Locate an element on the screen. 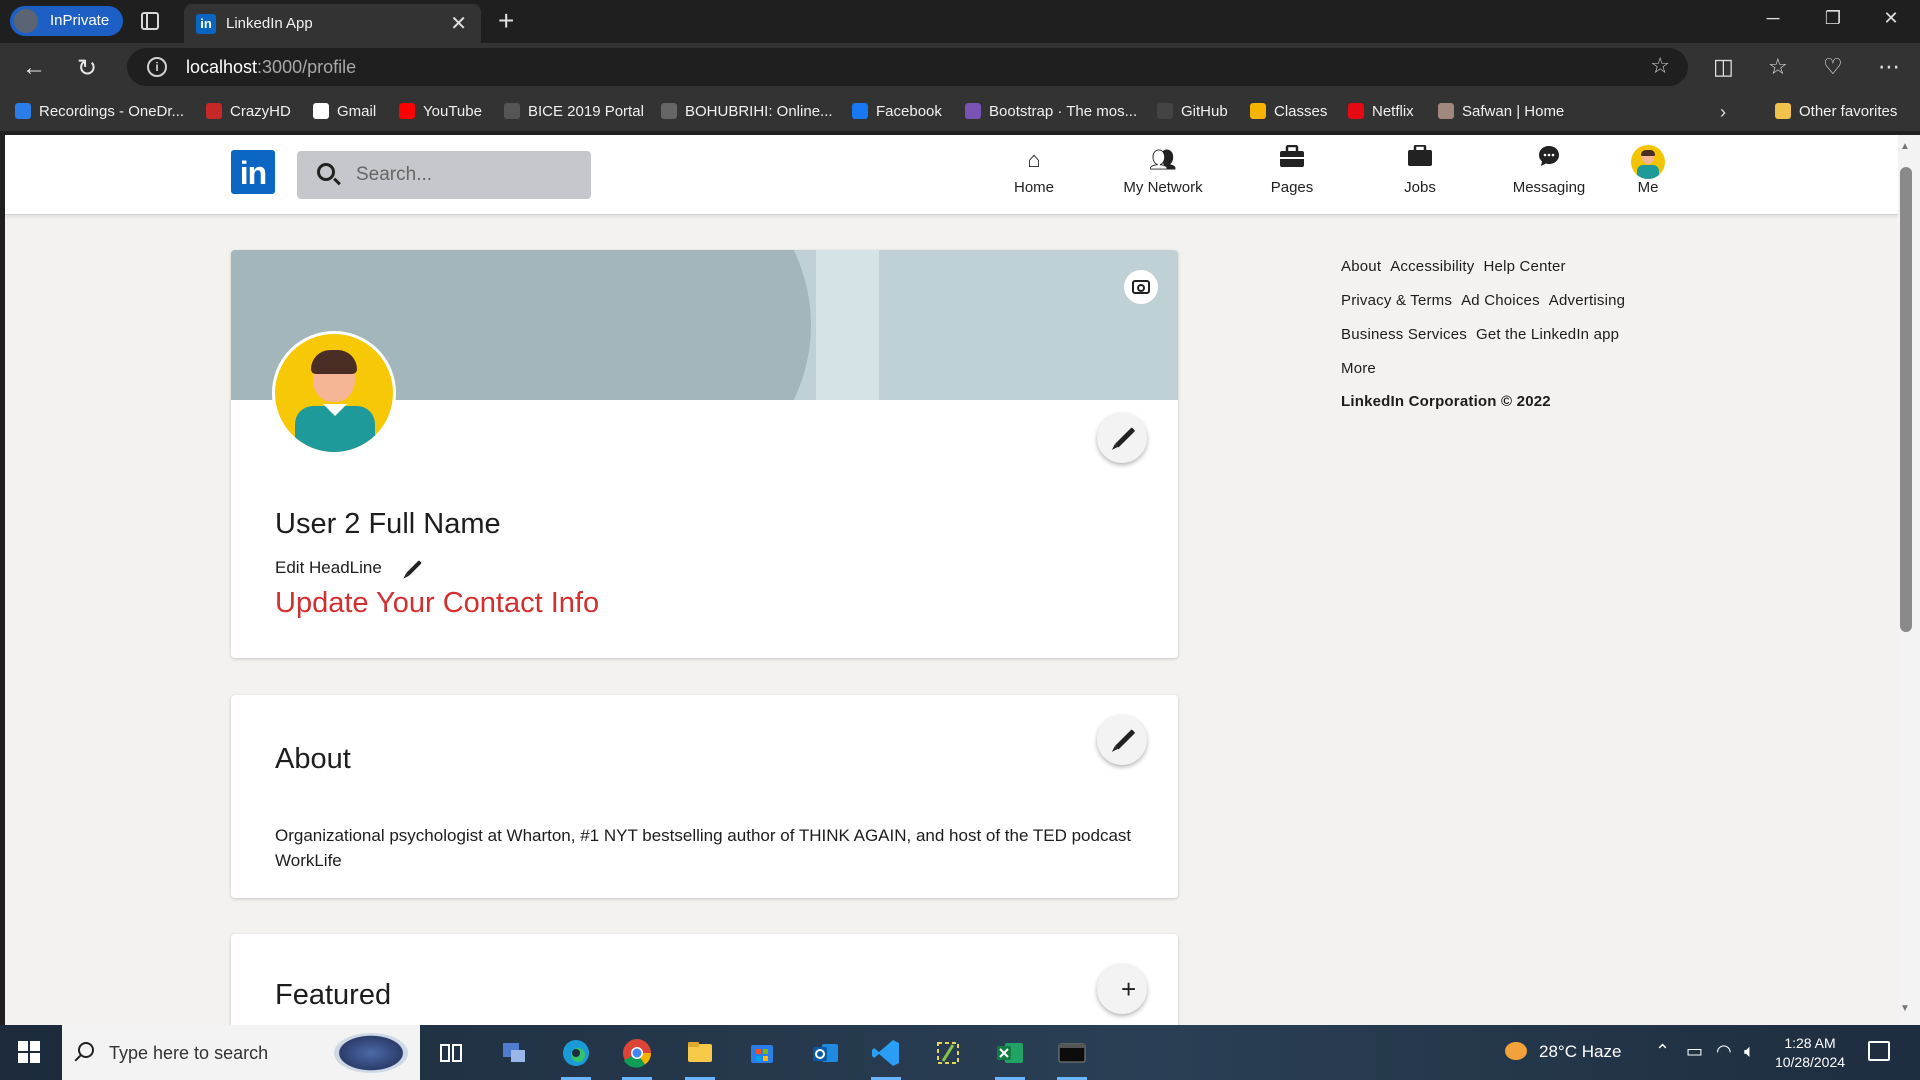 The width and height of the screenshot is (1920, 1080). url-text: localhost:3000/profile is located at coordinates (271, 67).